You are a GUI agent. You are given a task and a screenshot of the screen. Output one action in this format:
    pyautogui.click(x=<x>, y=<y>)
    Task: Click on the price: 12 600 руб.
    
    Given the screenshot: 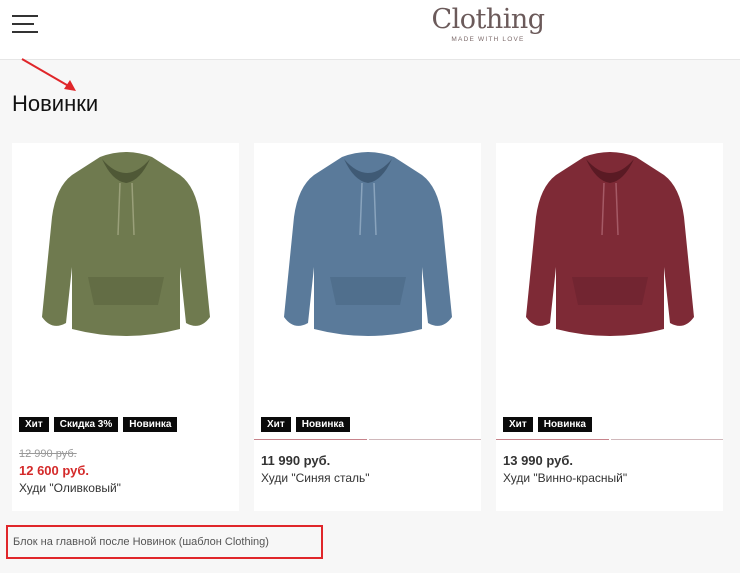 What is the action you would take?
    pyautogui.click(x=54, y=470)
    